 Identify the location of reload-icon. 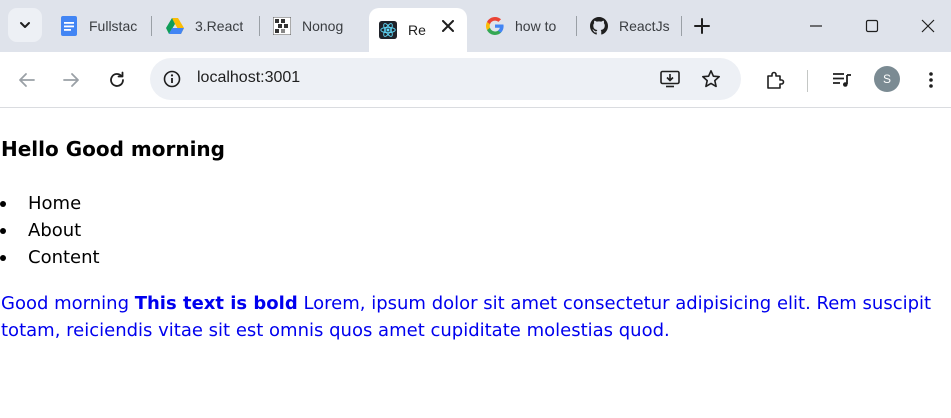
(117, 79).